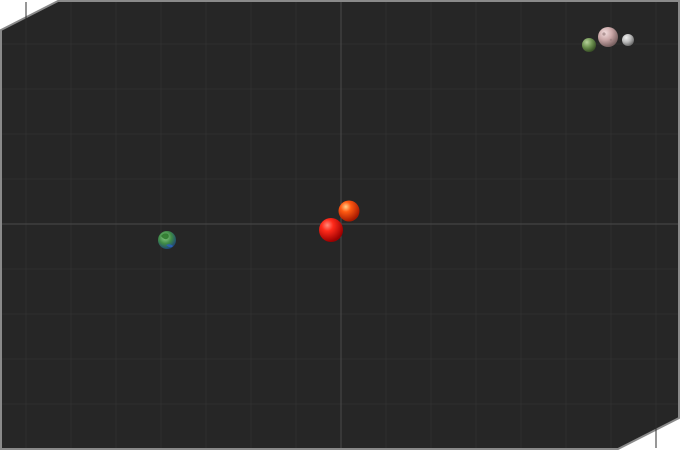 Image resolution: width=680 pixels, height=450 pixels. Describe the element at coordinates (331, 230) in the screenshot. I see `red-star-icon` at that location.